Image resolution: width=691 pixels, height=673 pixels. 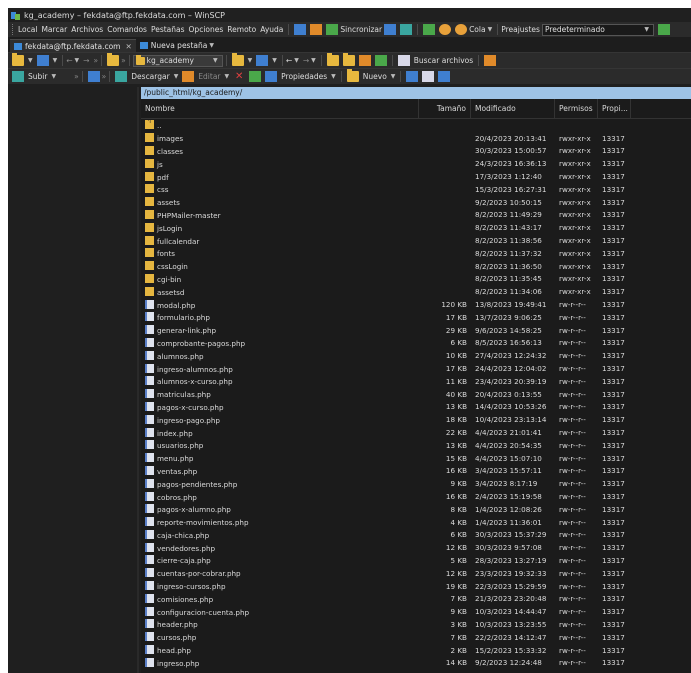 What do you see at coordinates (477, 29) in the screenshot?
I see `queue-button: Cola` at bounding box center [477, 29].